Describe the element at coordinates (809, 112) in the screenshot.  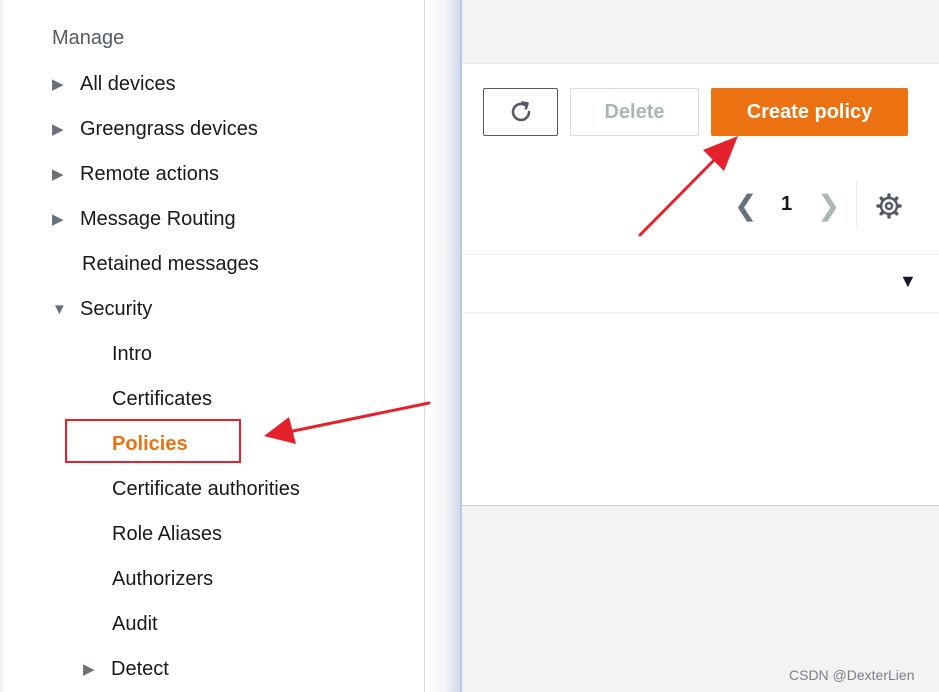
I see `create-policy-button: Create policy` at that location.